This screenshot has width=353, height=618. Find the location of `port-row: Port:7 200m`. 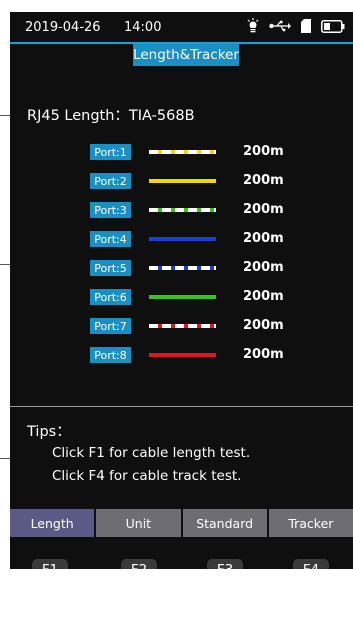

port-row: Port:7 200m is located at coordinates (181, 327).